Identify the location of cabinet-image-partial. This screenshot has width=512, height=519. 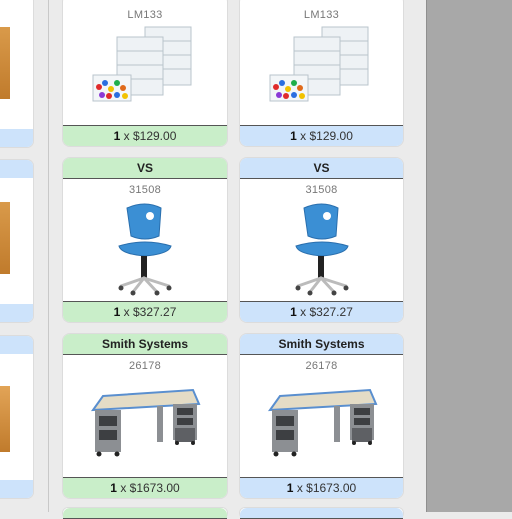
(5, 419).